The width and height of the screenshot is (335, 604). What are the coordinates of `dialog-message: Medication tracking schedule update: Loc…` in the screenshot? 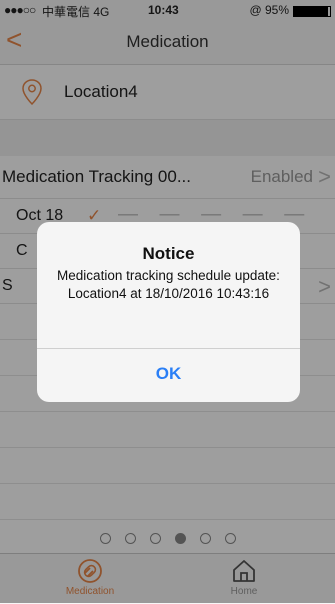 It's located at (168, 284).